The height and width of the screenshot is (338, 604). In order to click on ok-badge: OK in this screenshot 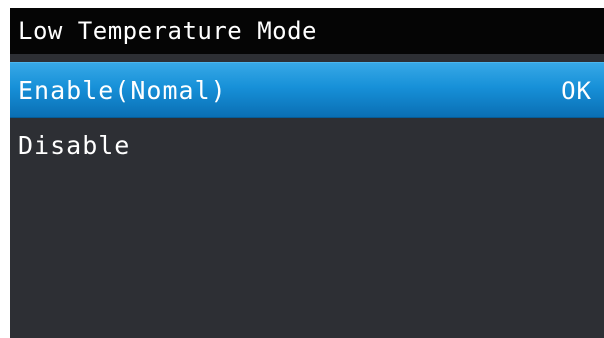, I will do `click(576, 91)`.